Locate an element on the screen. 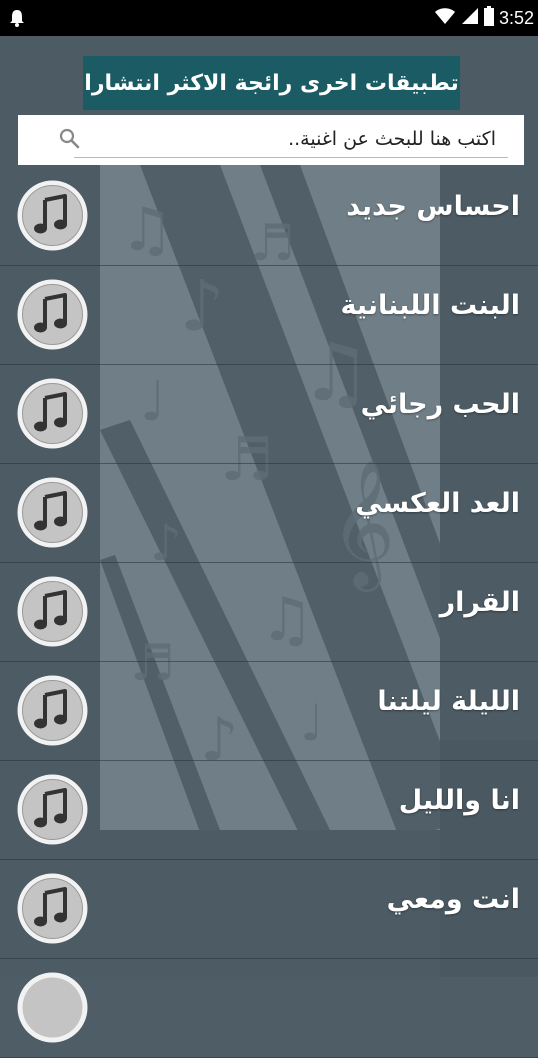 The image size is (538, 1058). song-title: البنت اللبنانية is located at coordinates (430, 305).